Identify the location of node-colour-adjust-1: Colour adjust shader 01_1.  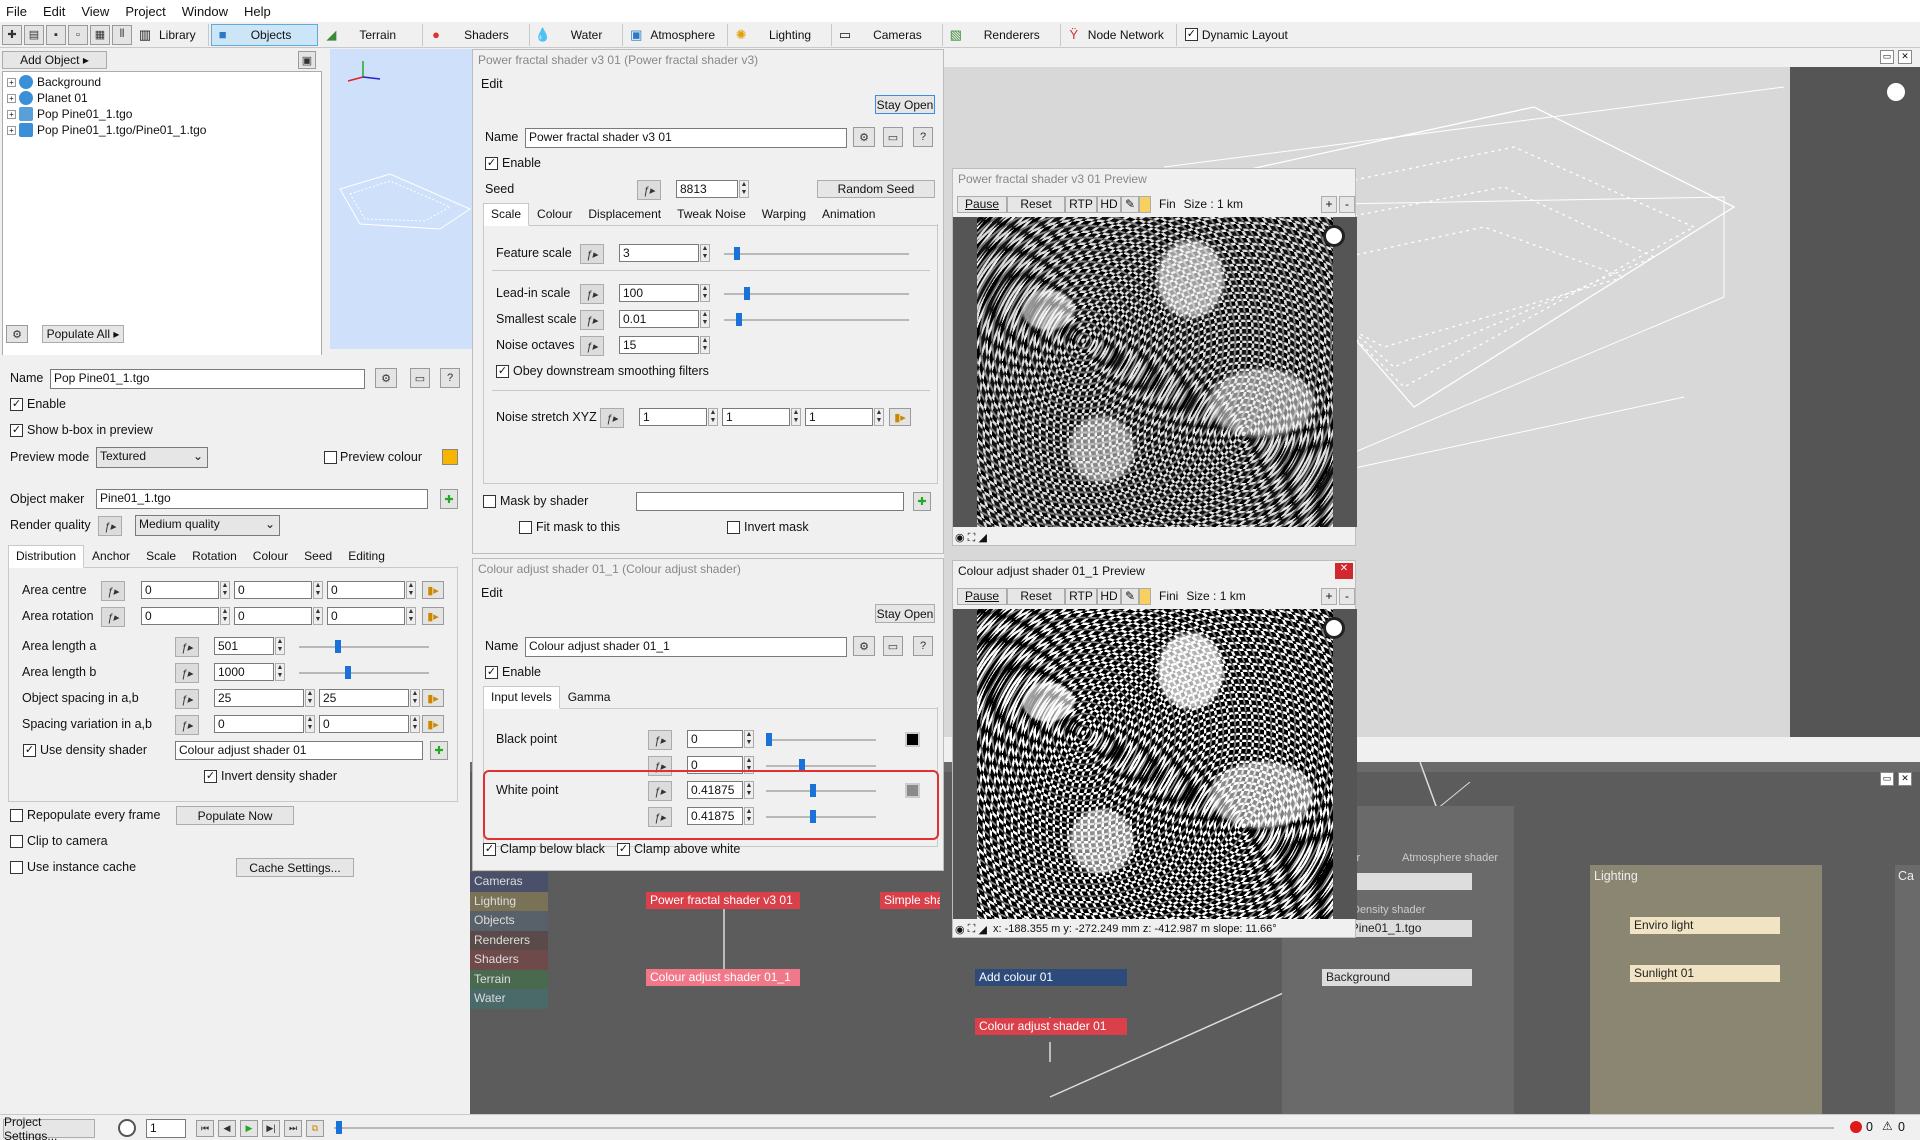
(723, 977).